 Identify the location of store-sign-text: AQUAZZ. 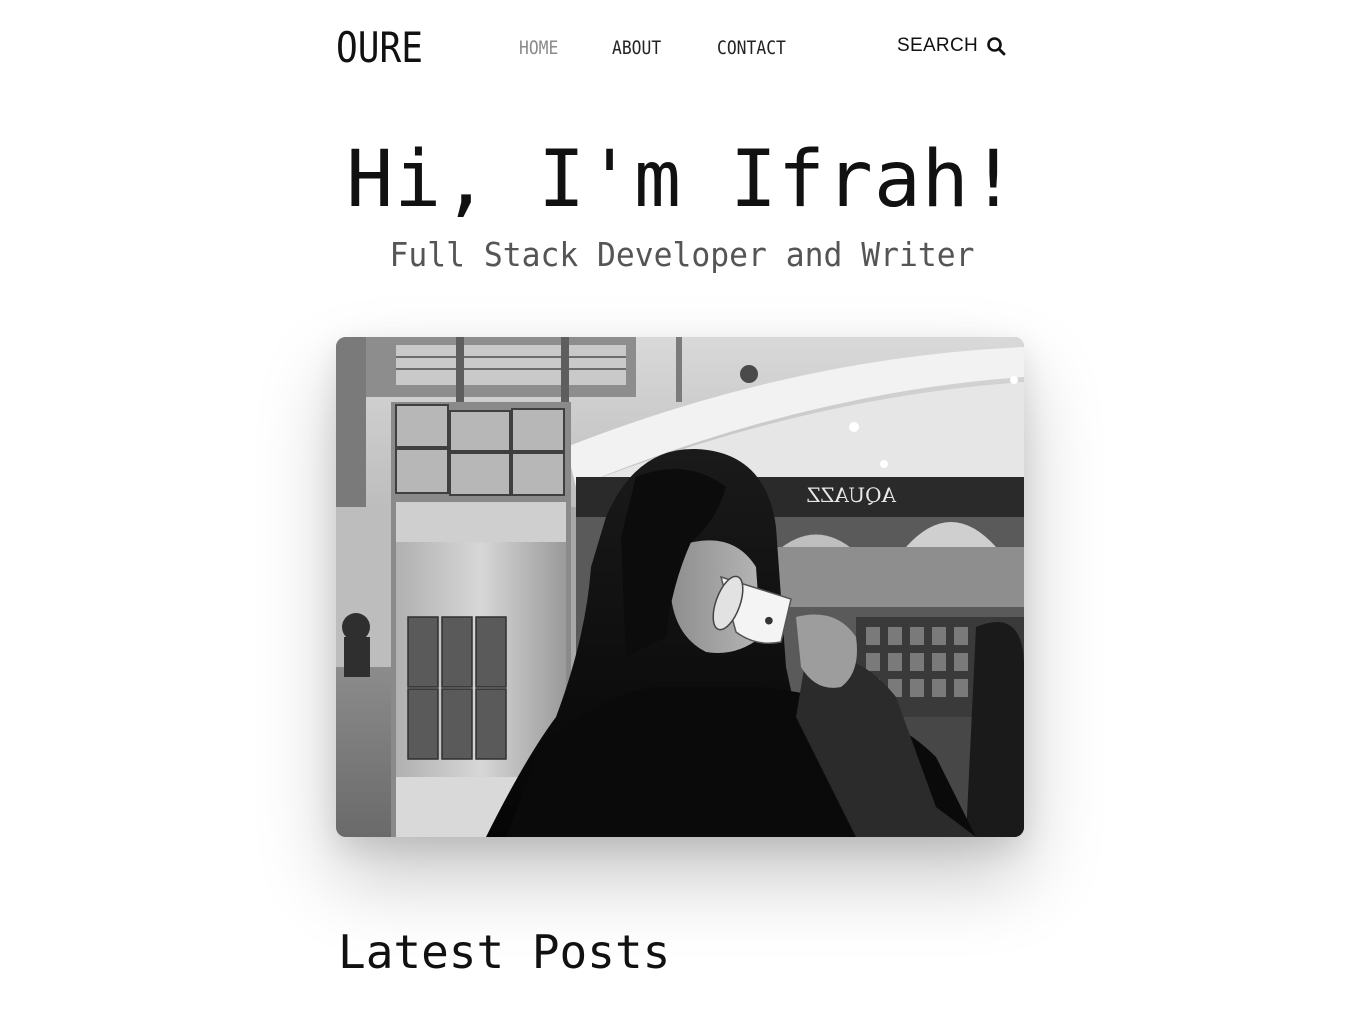
(852, 495).